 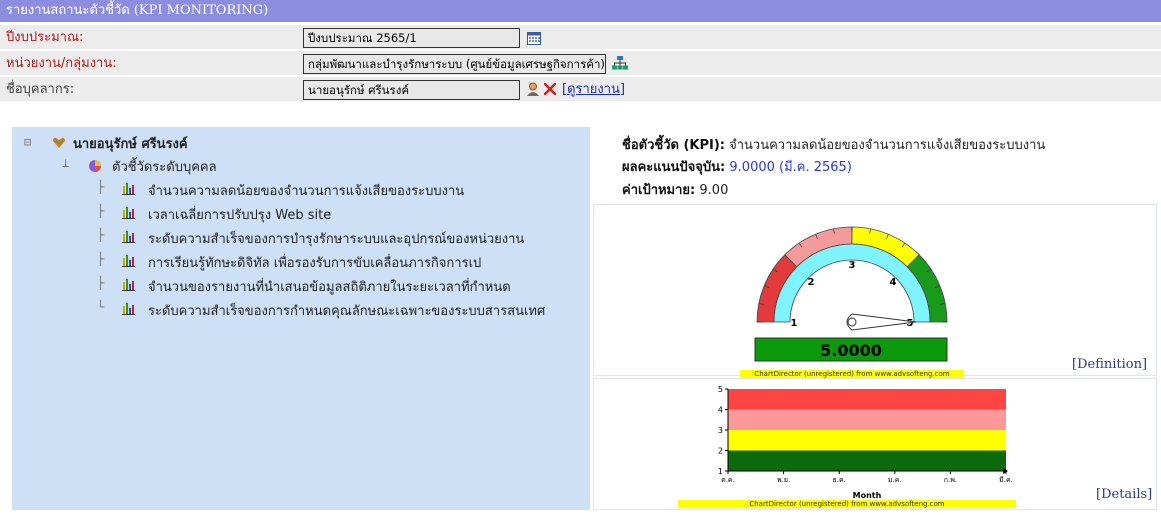 I want to click on fiscal-year-label: ปีงบประมาณ:, so click(x=45, y=37).